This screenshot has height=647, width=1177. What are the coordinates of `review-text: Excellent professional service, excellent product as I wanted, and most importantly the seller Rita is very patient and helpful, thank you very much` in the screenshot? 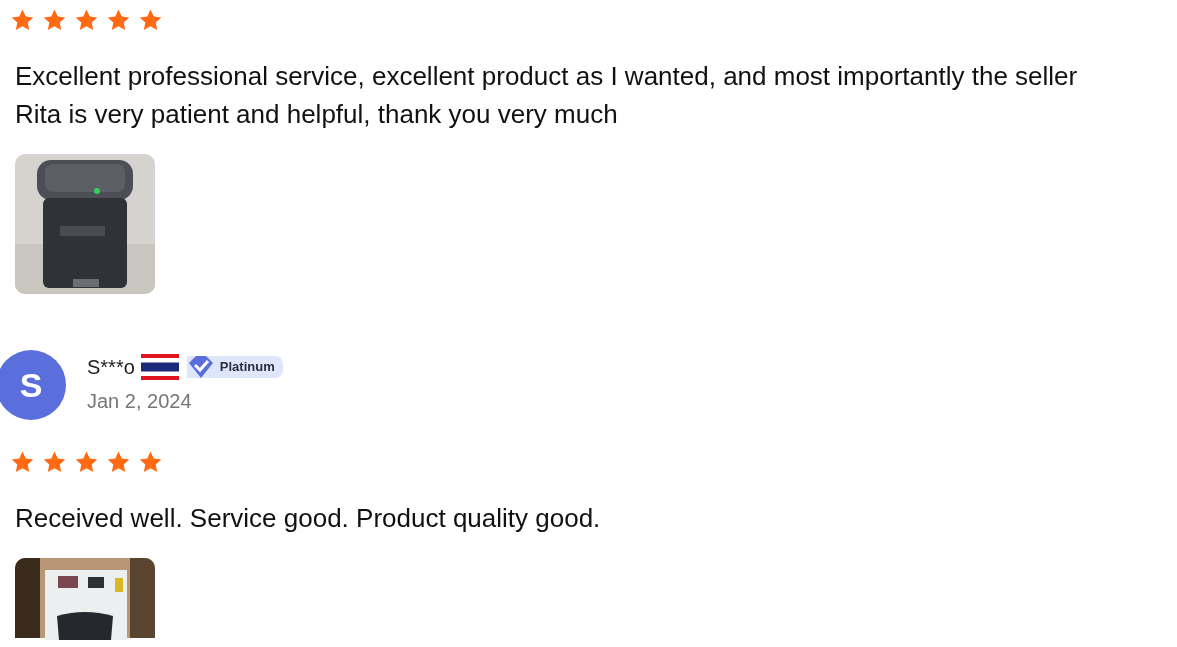 It's located at (547, 95).